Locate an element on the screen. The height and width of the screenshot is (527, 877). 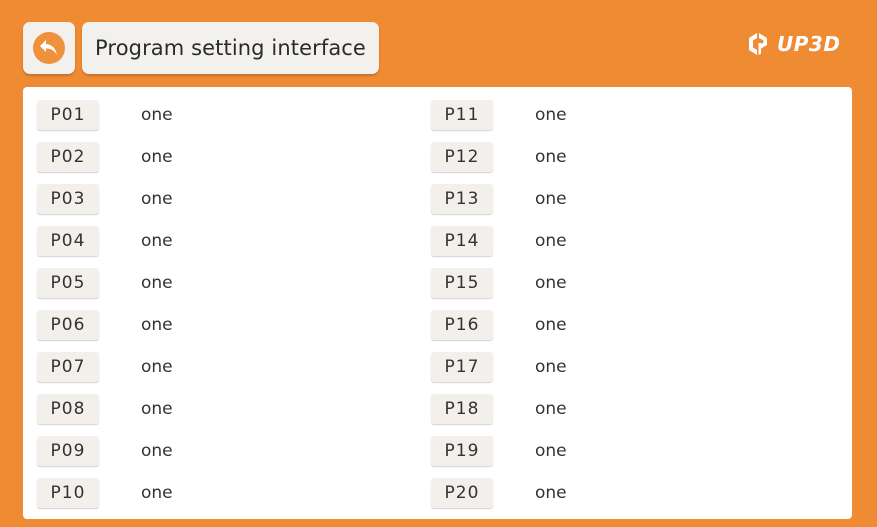
program-button-p02: P02 is located at coordinates (68, 157).